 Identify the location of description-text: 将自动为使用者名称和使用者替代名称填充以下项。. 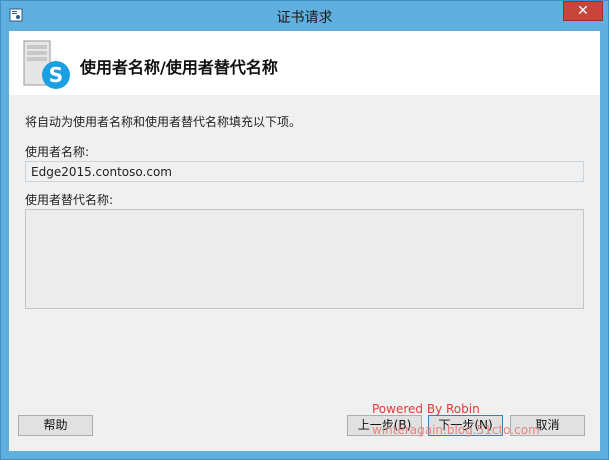
(163, 122).